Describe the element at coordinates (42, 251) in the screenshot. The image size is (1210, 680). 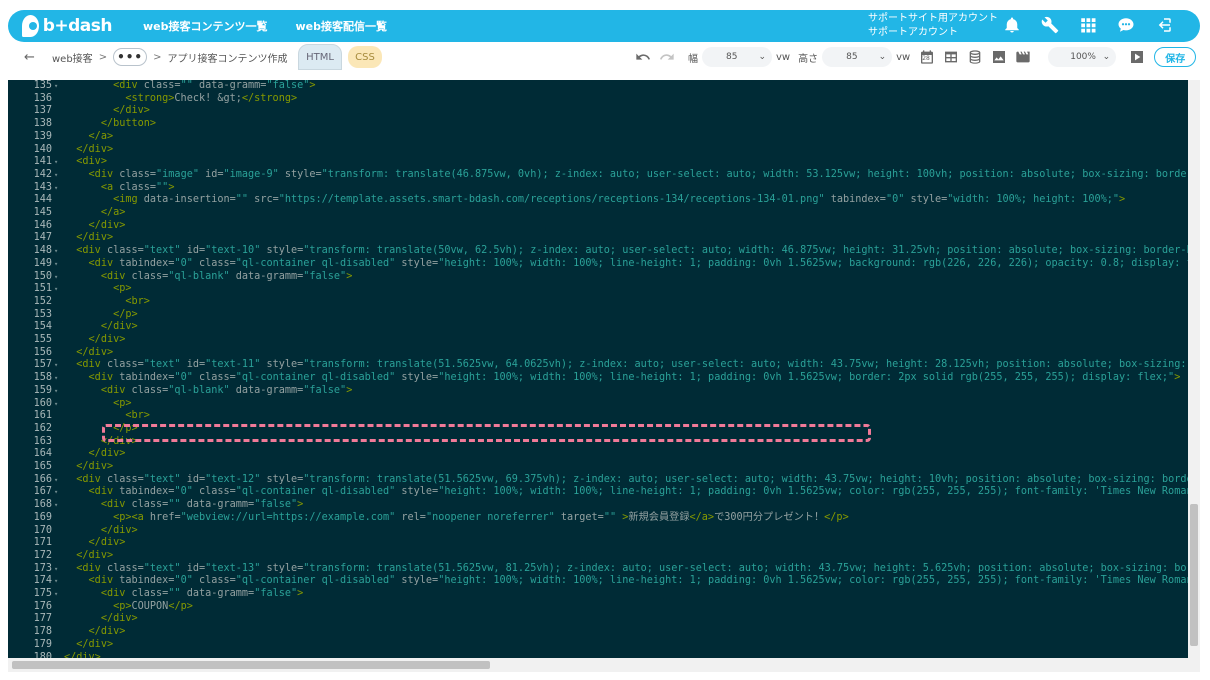
I see `line-number: 148` at that location.